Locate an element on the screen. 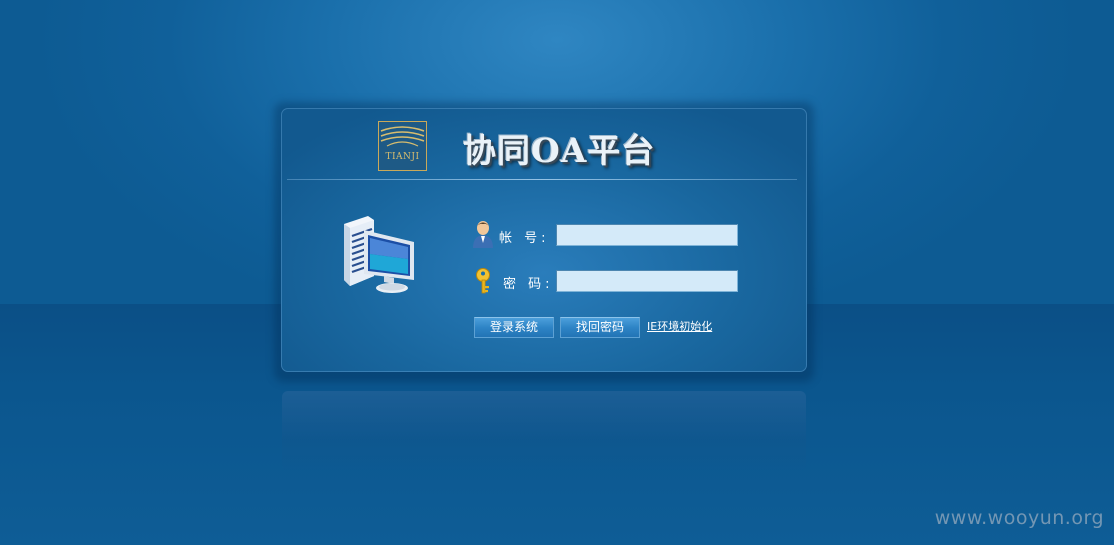 The width and height of the screenshot is (1114, 545). find-password-button: 找回密码 is located at coordinates (600, 327).